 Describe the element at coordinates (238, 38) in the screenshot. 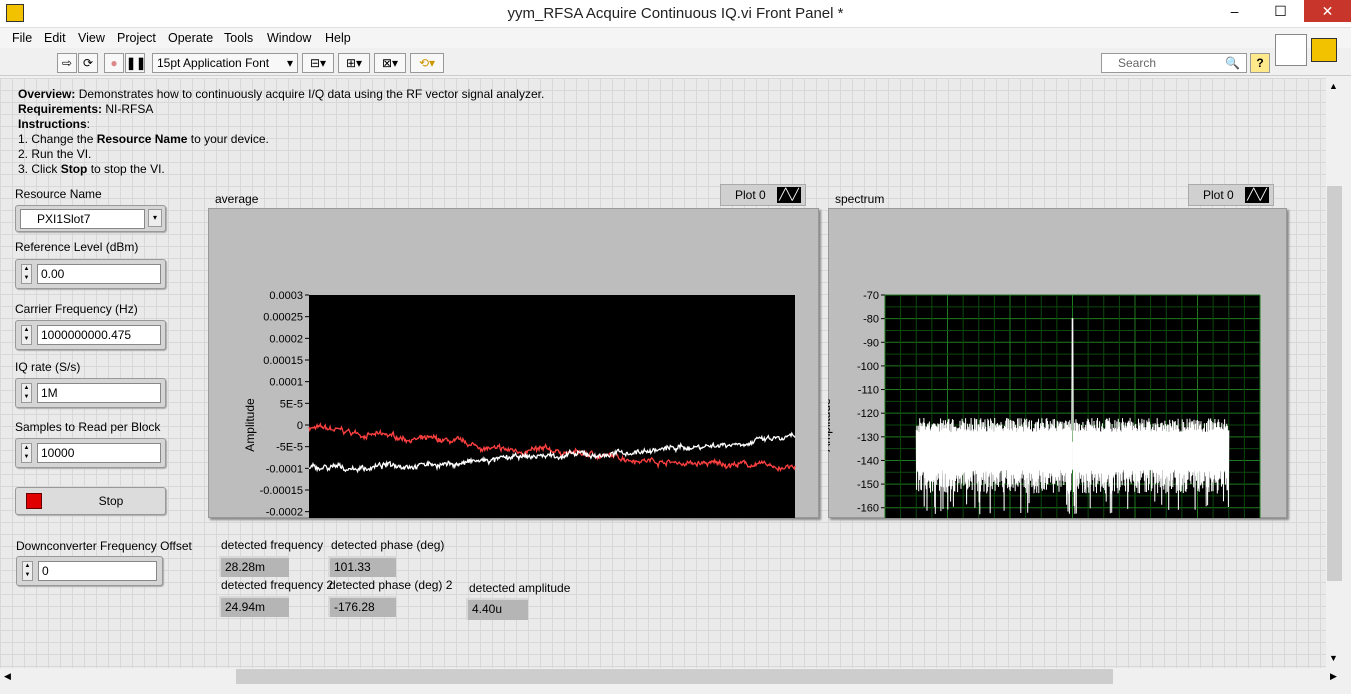

I see `menu-tools: Tools` at that location.